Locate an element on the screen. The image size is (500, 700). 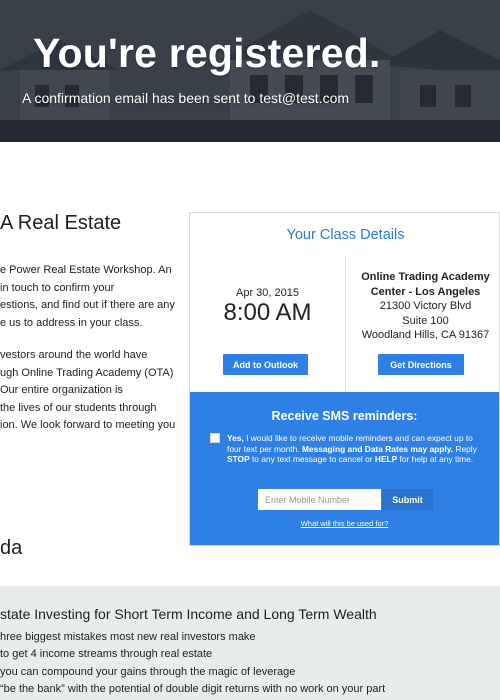
address-line-2: Suite 100 is located at coordinates (425, 320).